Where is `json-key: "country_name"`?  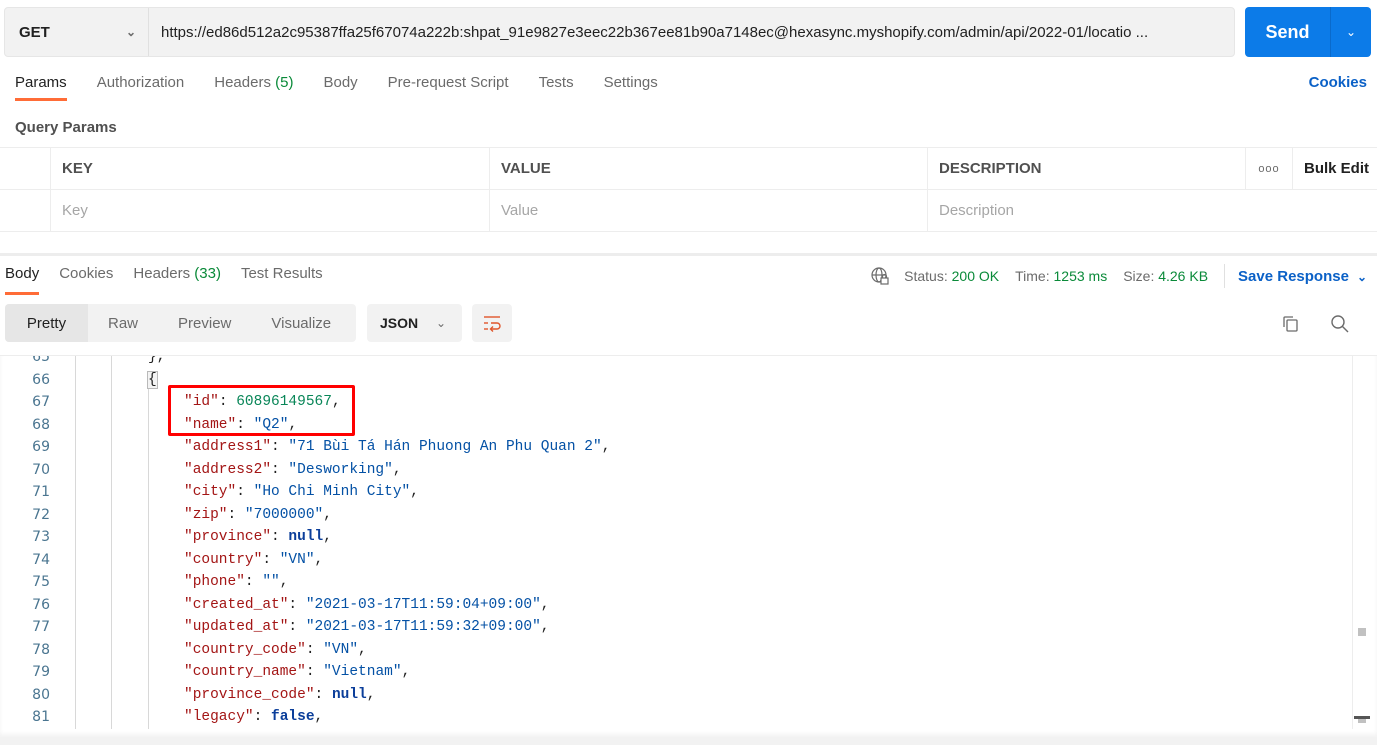
json-key: "country_name" is located at coordinates (245, 672).